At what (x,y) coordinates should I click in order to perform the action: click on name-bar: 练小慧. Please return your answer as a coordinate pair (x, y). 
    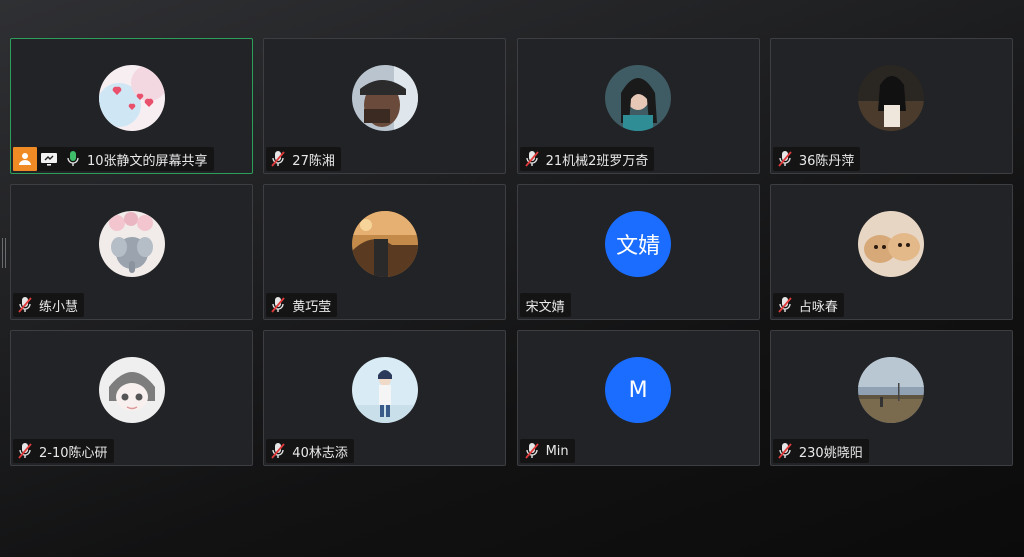
    Looking at the image, I should click on (49, 305).